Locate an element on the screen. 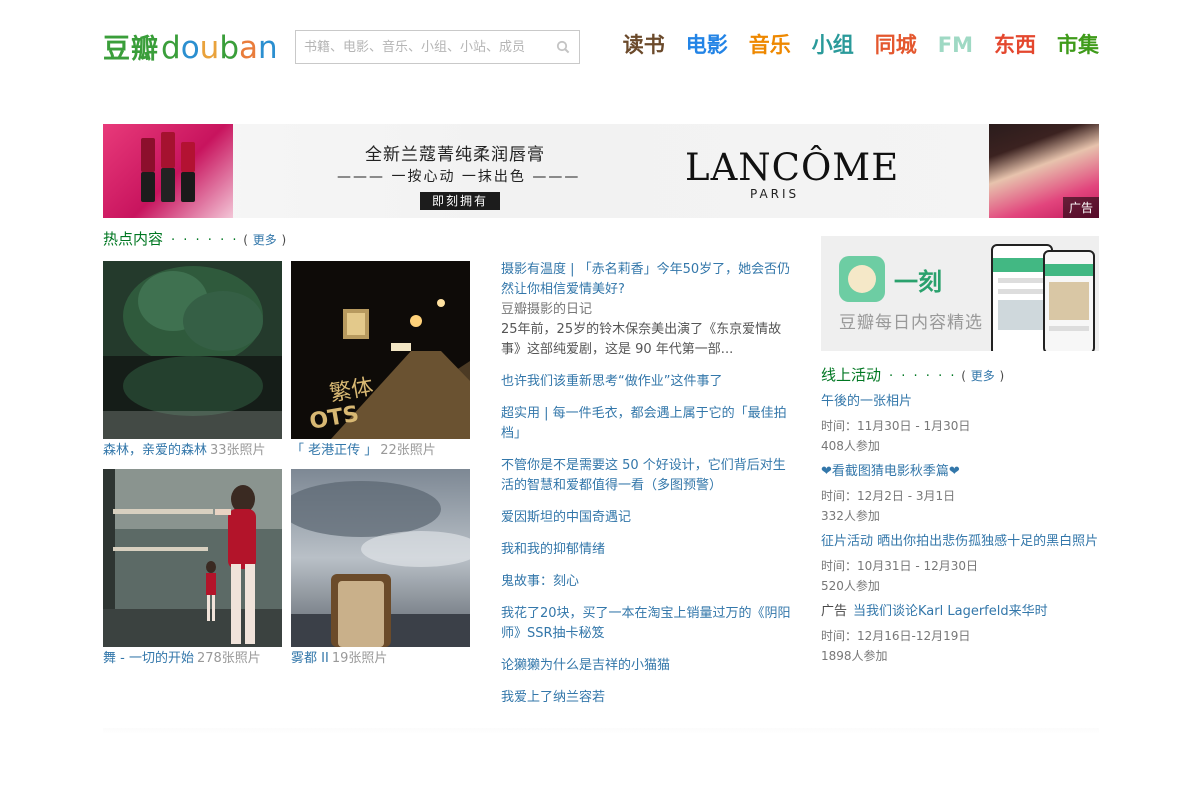 The image size is (1200, 800). logo-letter: a is located at coordinates (248, 48).